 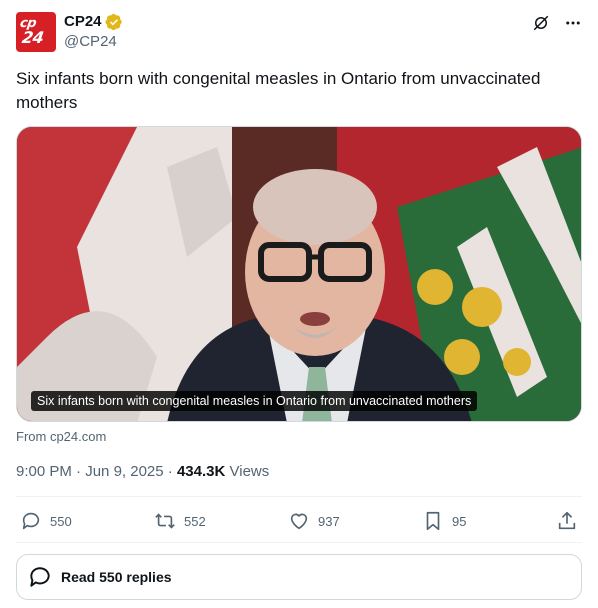 What do you see at coordinates (40, 577) in the screenshot?
I see `replies-bubble-icon` at bounding box center [40, 577].